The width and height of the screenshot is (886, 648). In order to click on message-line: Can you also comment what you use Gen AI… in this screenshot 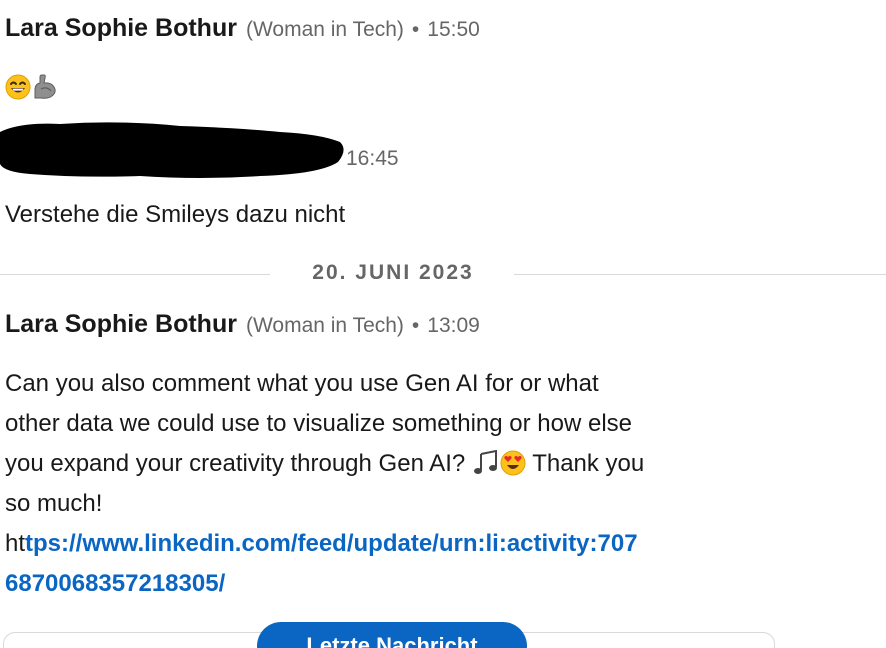, I will do `click(302, 383)`.